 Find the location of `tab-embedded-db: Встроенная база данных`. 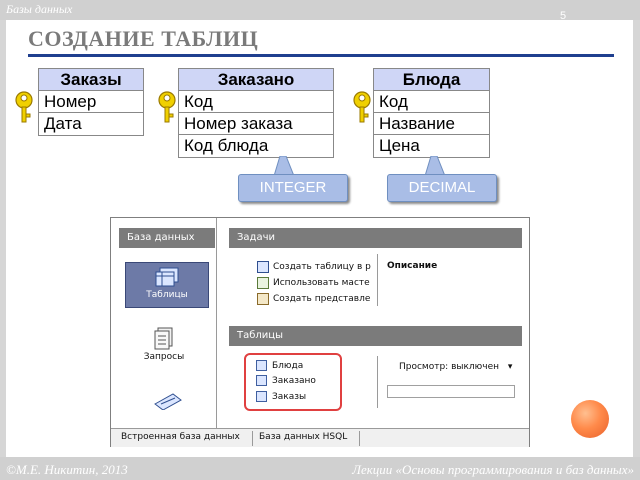

tab-embedded-db: Встроенная база данных is located at coordinates (180, 437).